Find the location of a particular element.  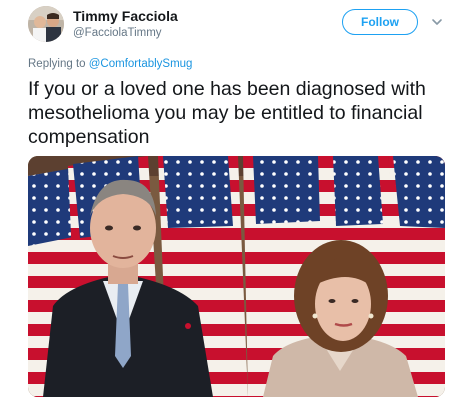

reply-mention-link: @ComfortablySmug is located at coordinates (141, 64).